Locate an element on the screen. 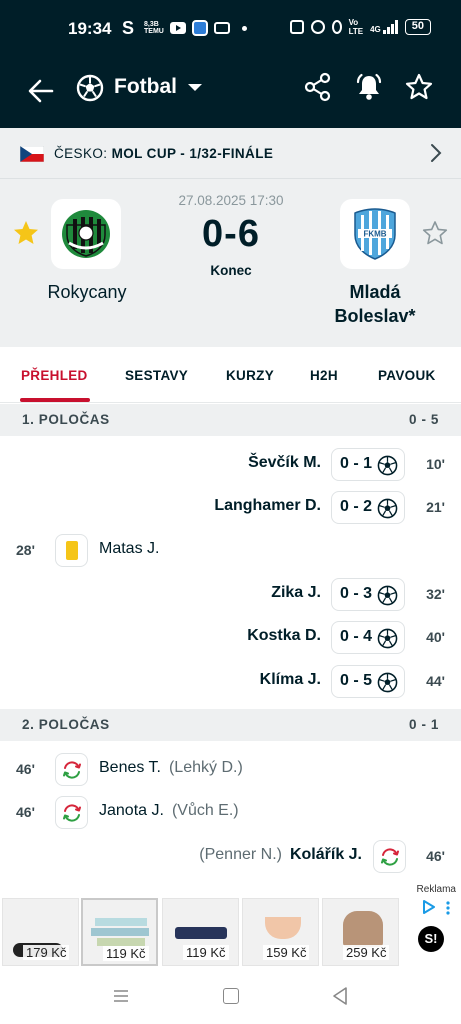 The width and height of the screenshot is (461, 1024). chevron-down-icon is located at coordinates (195, 87).